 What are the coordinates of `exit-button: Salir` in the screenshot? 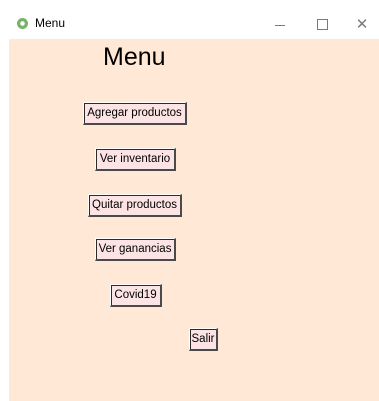 It's located at (203, 339).